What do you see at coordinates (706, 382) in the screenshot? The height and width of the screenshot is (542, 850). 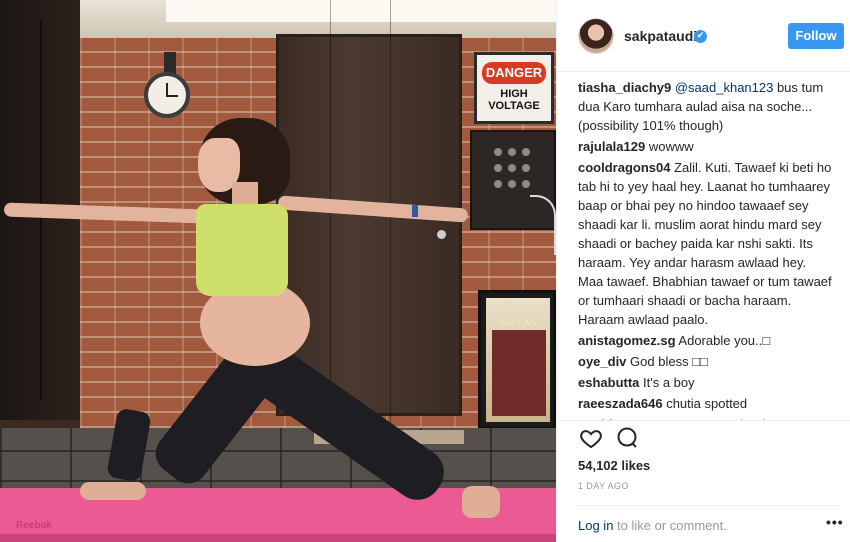 I see `comment-item: eshabutta It's a boy` at bounding box center [706, 382].